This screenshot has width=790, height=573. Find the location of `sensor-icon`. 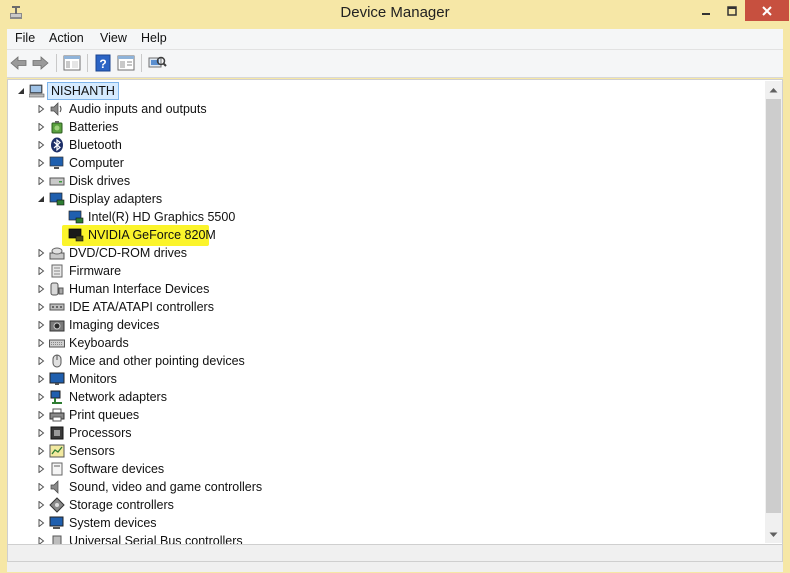

sensor-icon is located at coordinates (57, 451).